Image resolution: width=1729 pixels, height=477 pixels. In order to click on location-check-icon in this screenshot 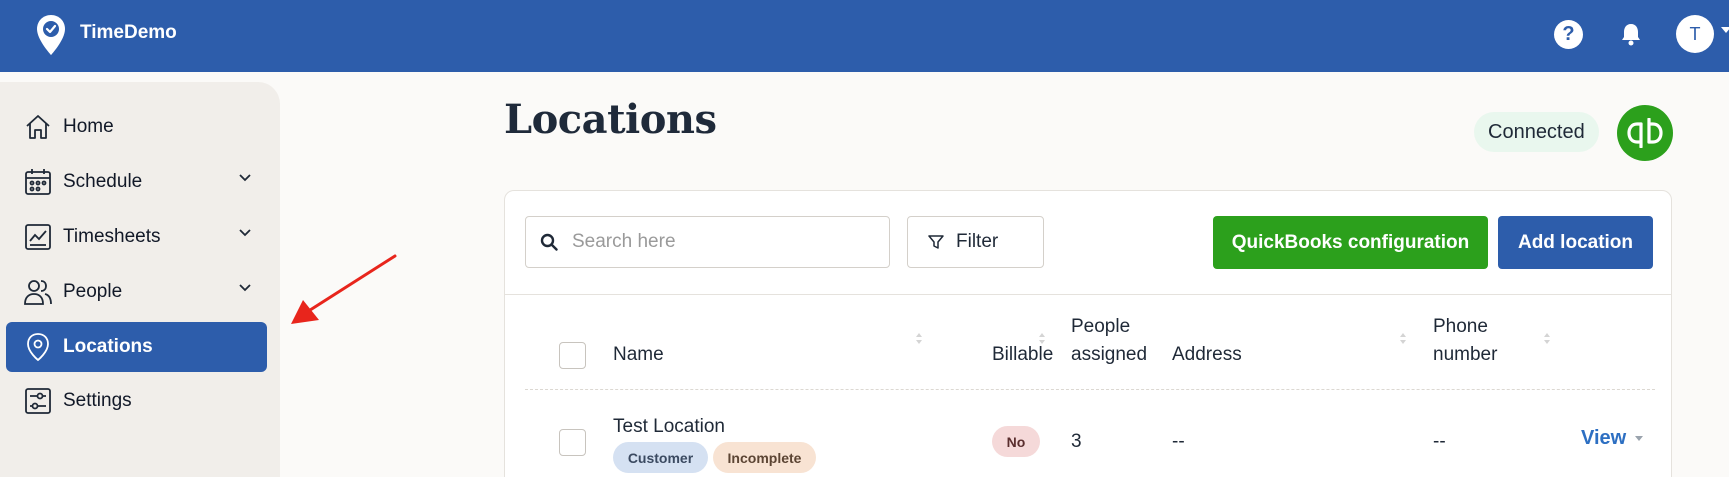, I will do `click(51, 37)`.